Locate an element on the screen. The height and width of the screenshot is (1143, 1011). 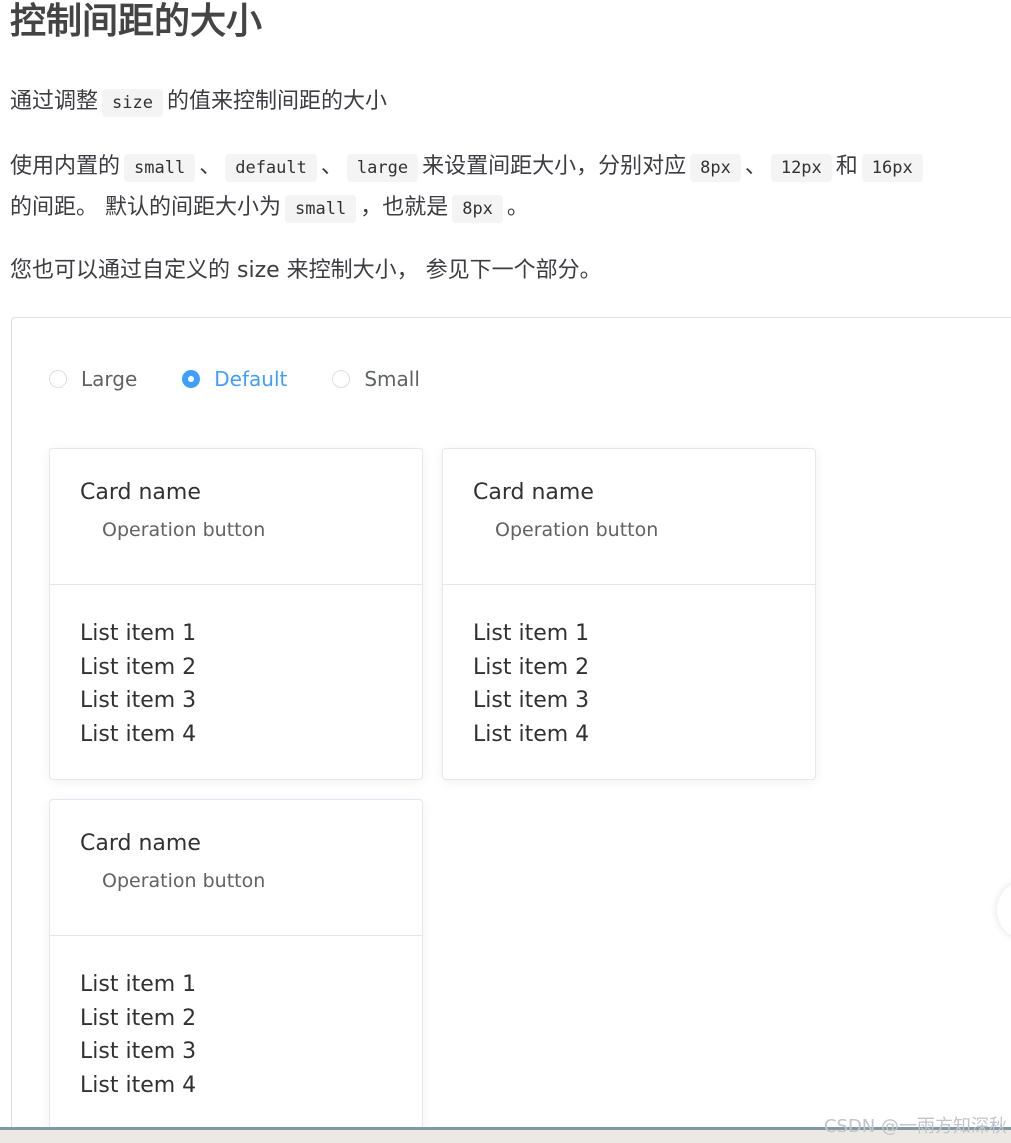
code-8px: 8px is located at coordinates (715, 168).